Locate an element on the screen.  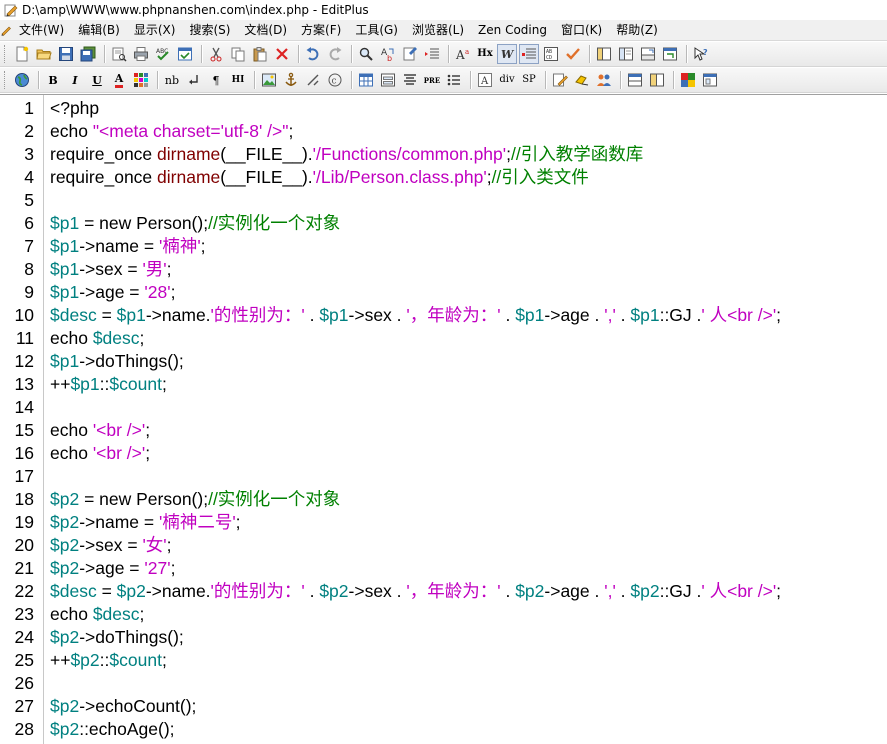
find-icon is located at coordinates (366, 54).